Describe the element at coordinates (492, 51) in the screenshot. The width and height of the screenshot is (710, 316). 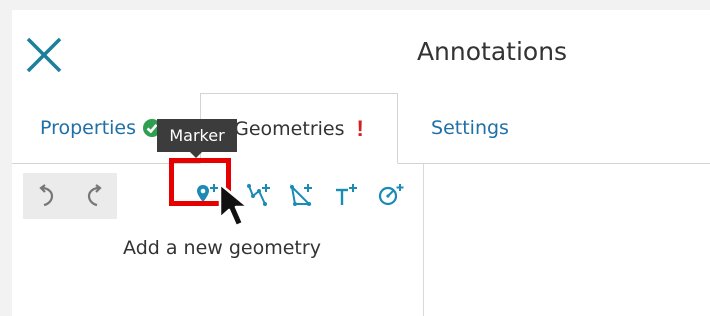
I see `page-title: Annotations` at that location.